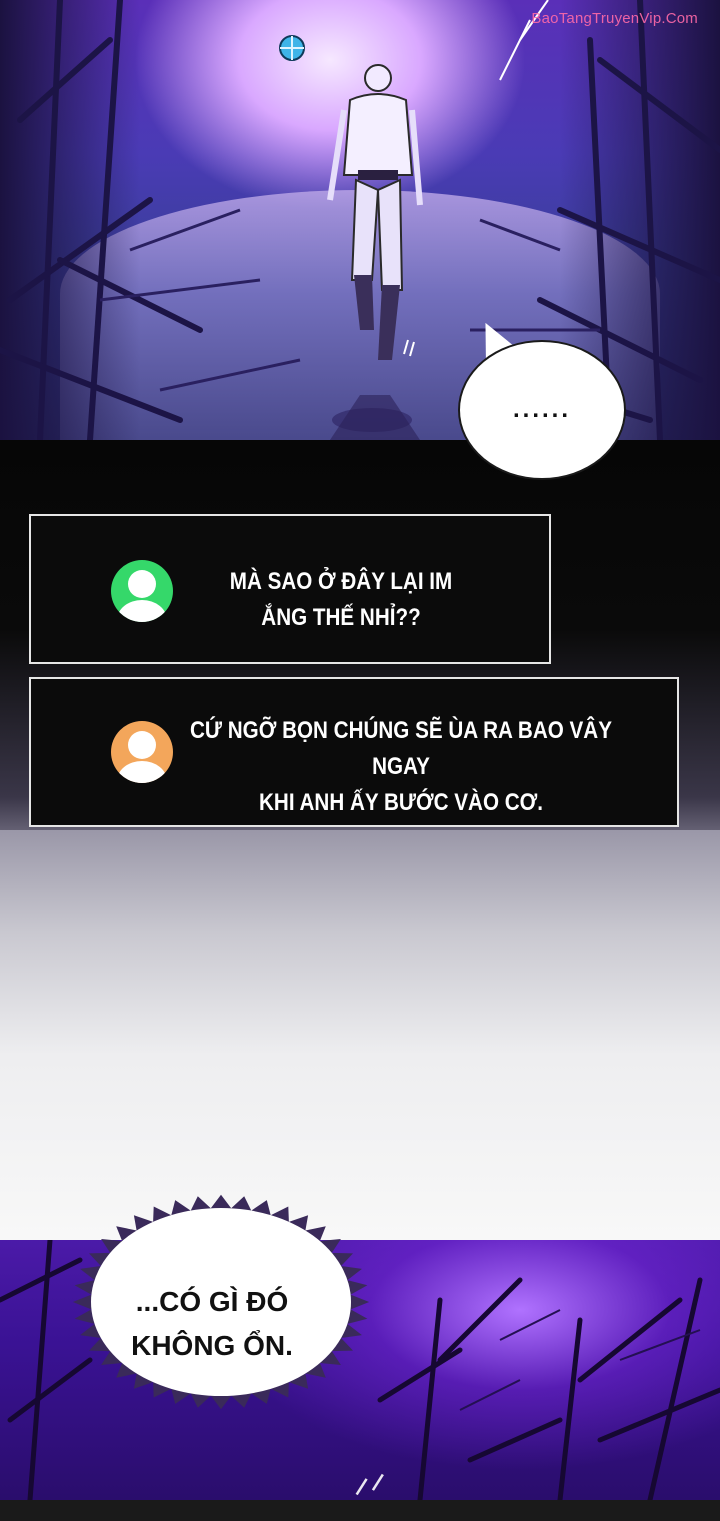  I want to click on orange-person-icon, so click(142, 752).